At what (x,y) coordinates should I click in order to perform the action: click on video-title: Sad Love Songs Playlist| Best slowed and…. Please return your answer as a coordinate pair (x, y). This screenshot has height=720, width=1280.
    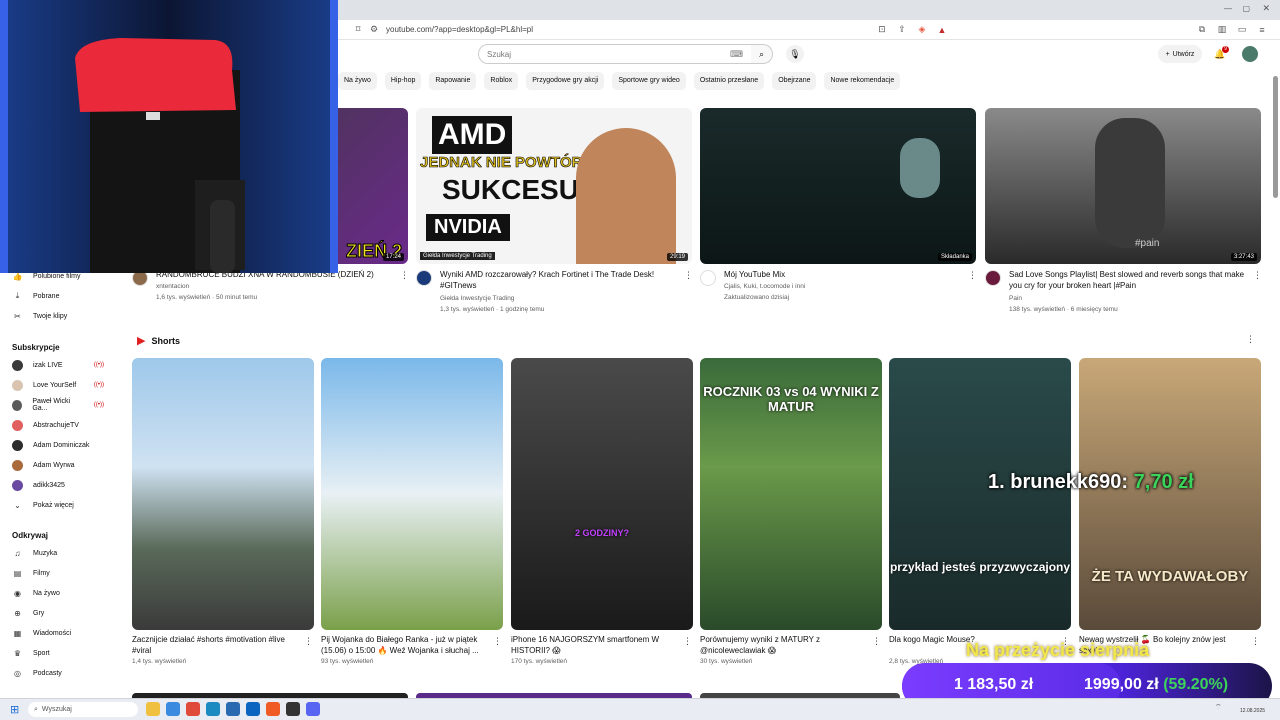
    Looking at the image, I should click on (1127, 280).